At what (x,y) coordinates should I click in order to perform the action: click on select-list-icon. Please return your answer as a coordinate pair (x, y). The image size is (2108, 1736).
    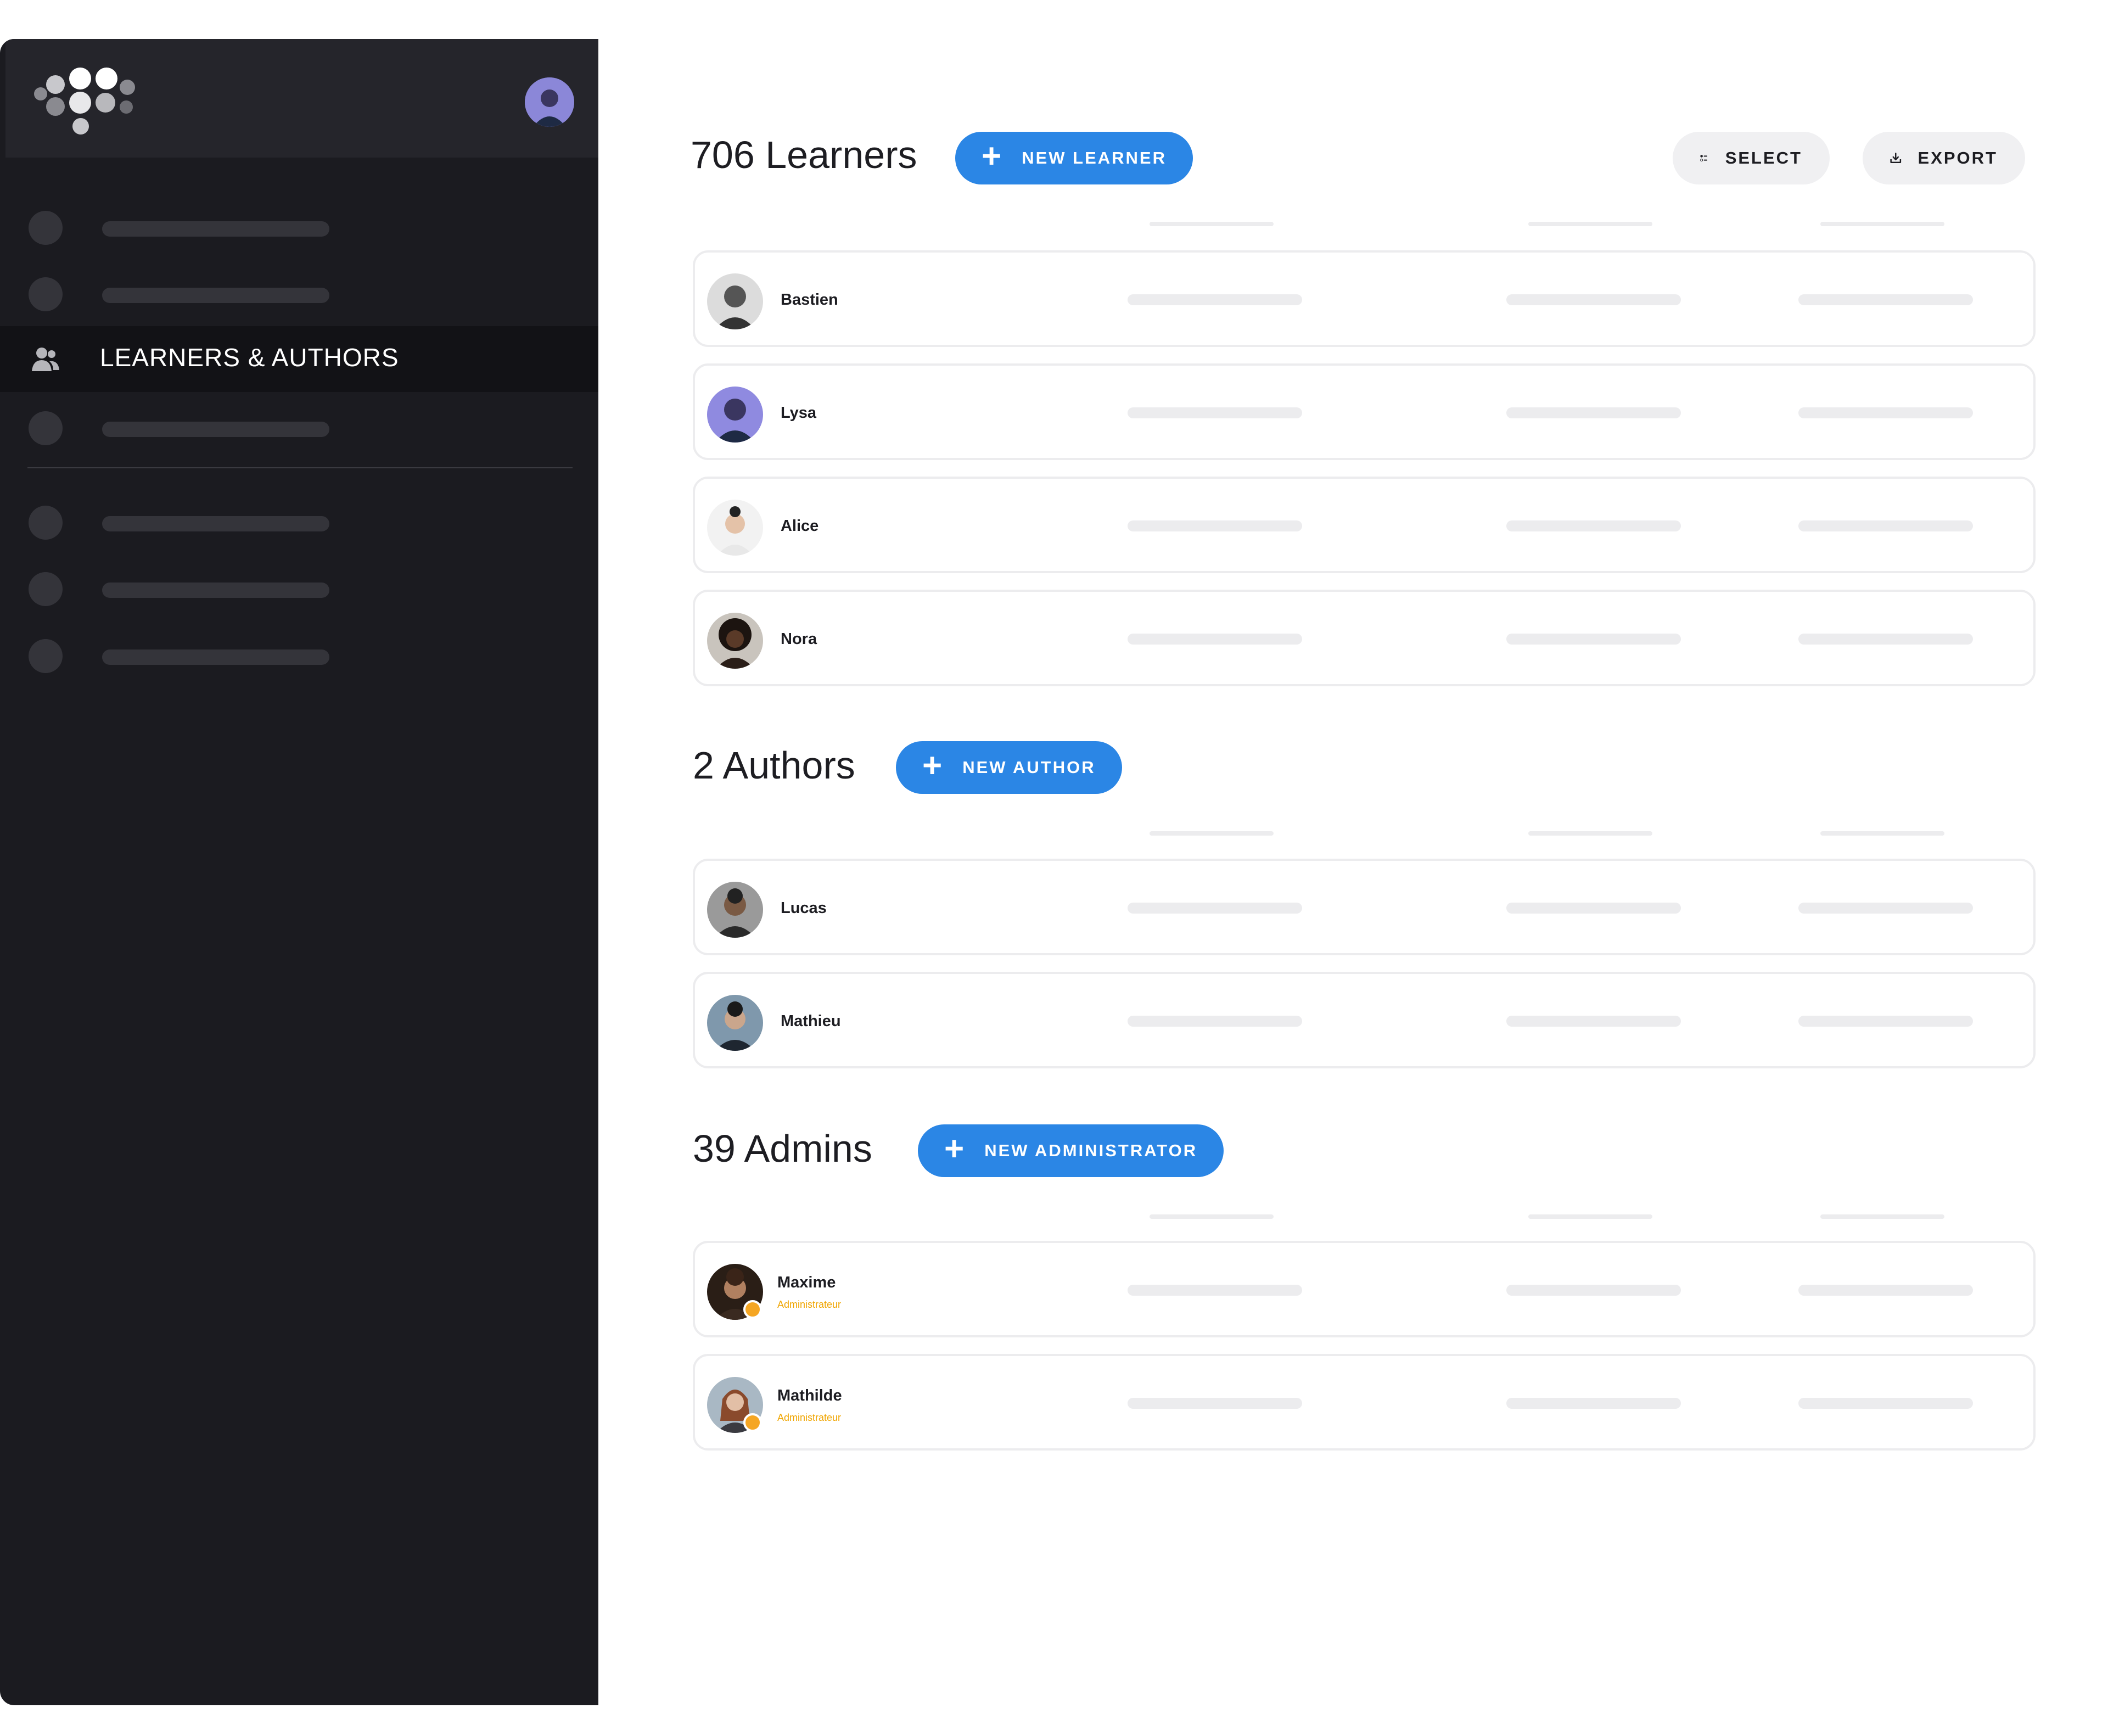
    Looking at the image, I should click on (1704, 158).